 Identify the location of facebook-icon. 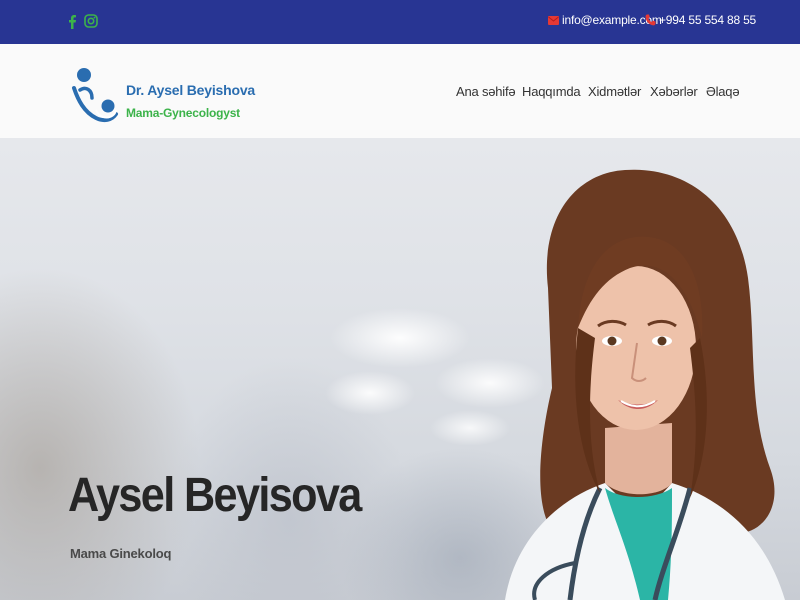
(72, 21).